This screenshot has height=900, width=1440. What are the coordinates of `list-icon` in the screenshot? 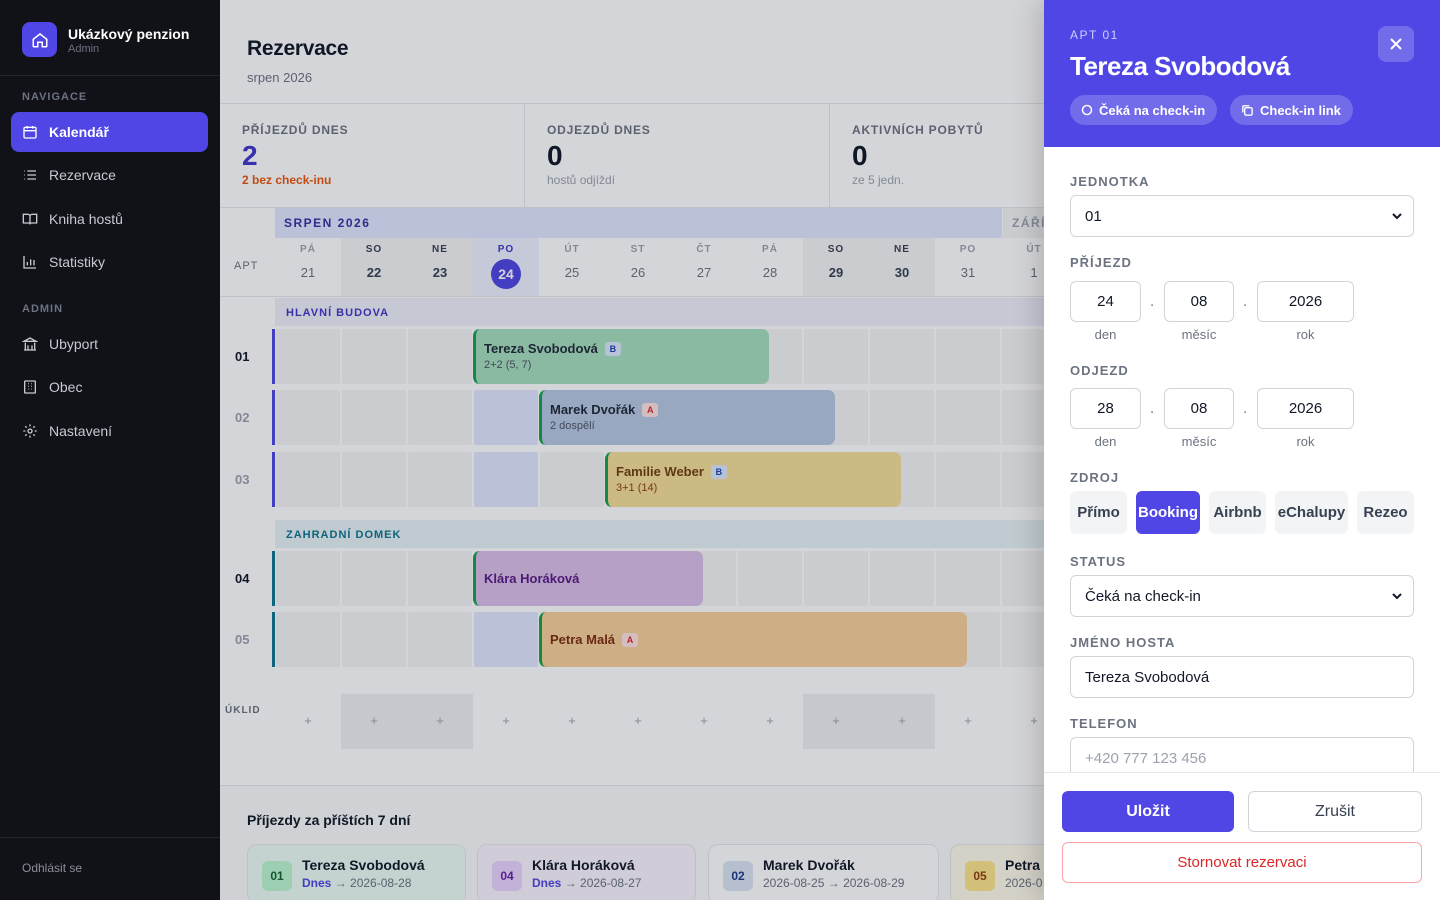 It's located at (30, 175).